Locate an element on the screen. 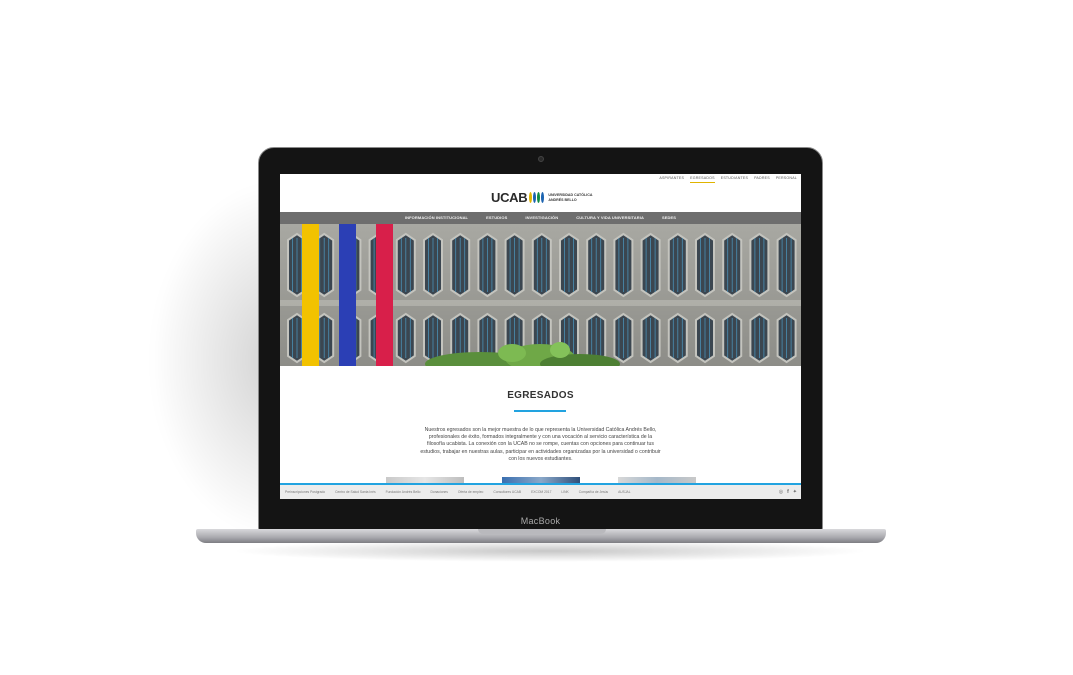 This screenshot has width=1073, height=675. hero-building-illustration is located at coordinates (540, 295).